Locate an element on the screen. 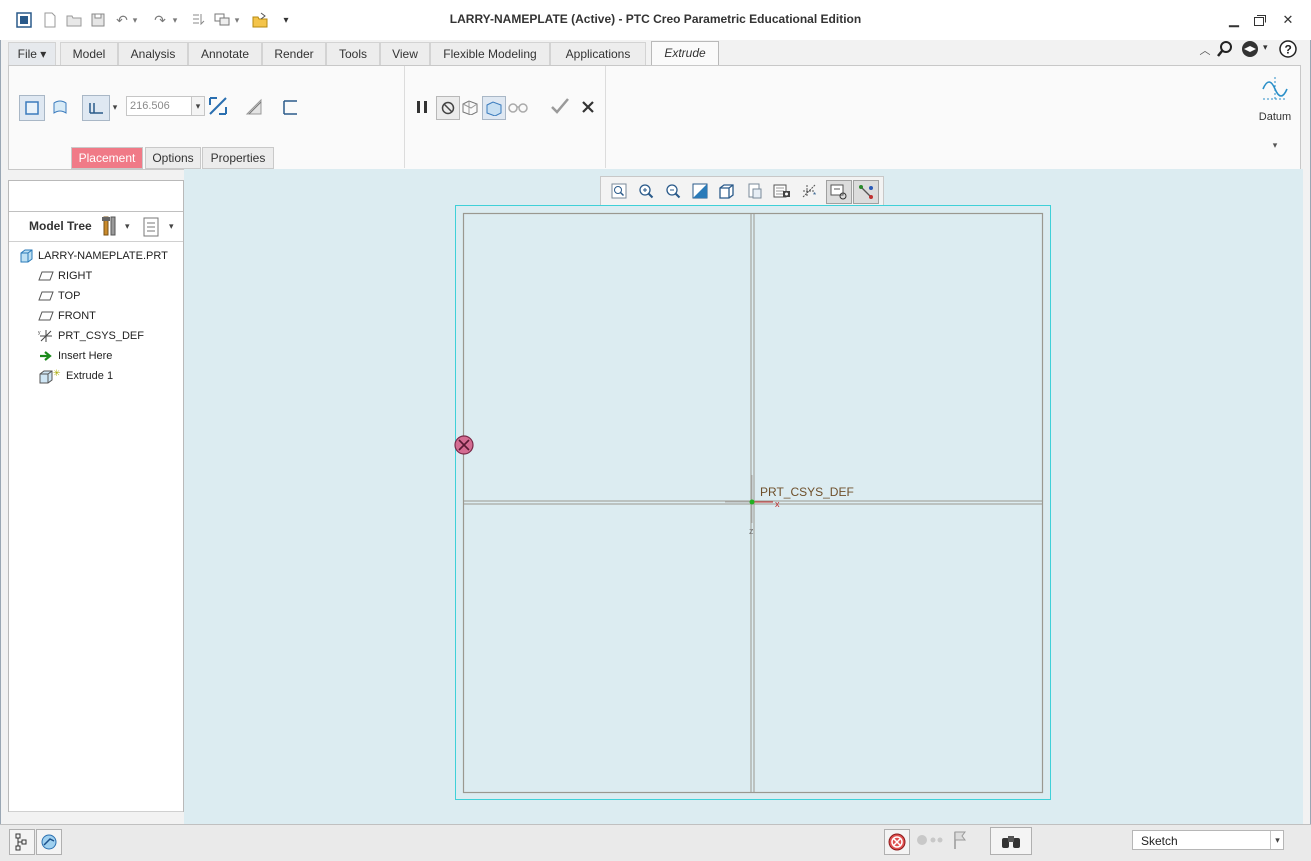 The width and height of the screenshot is (1311, 861). navigator-panel: Model Tree ▾ ▾ is located at coordinates (96, 496).